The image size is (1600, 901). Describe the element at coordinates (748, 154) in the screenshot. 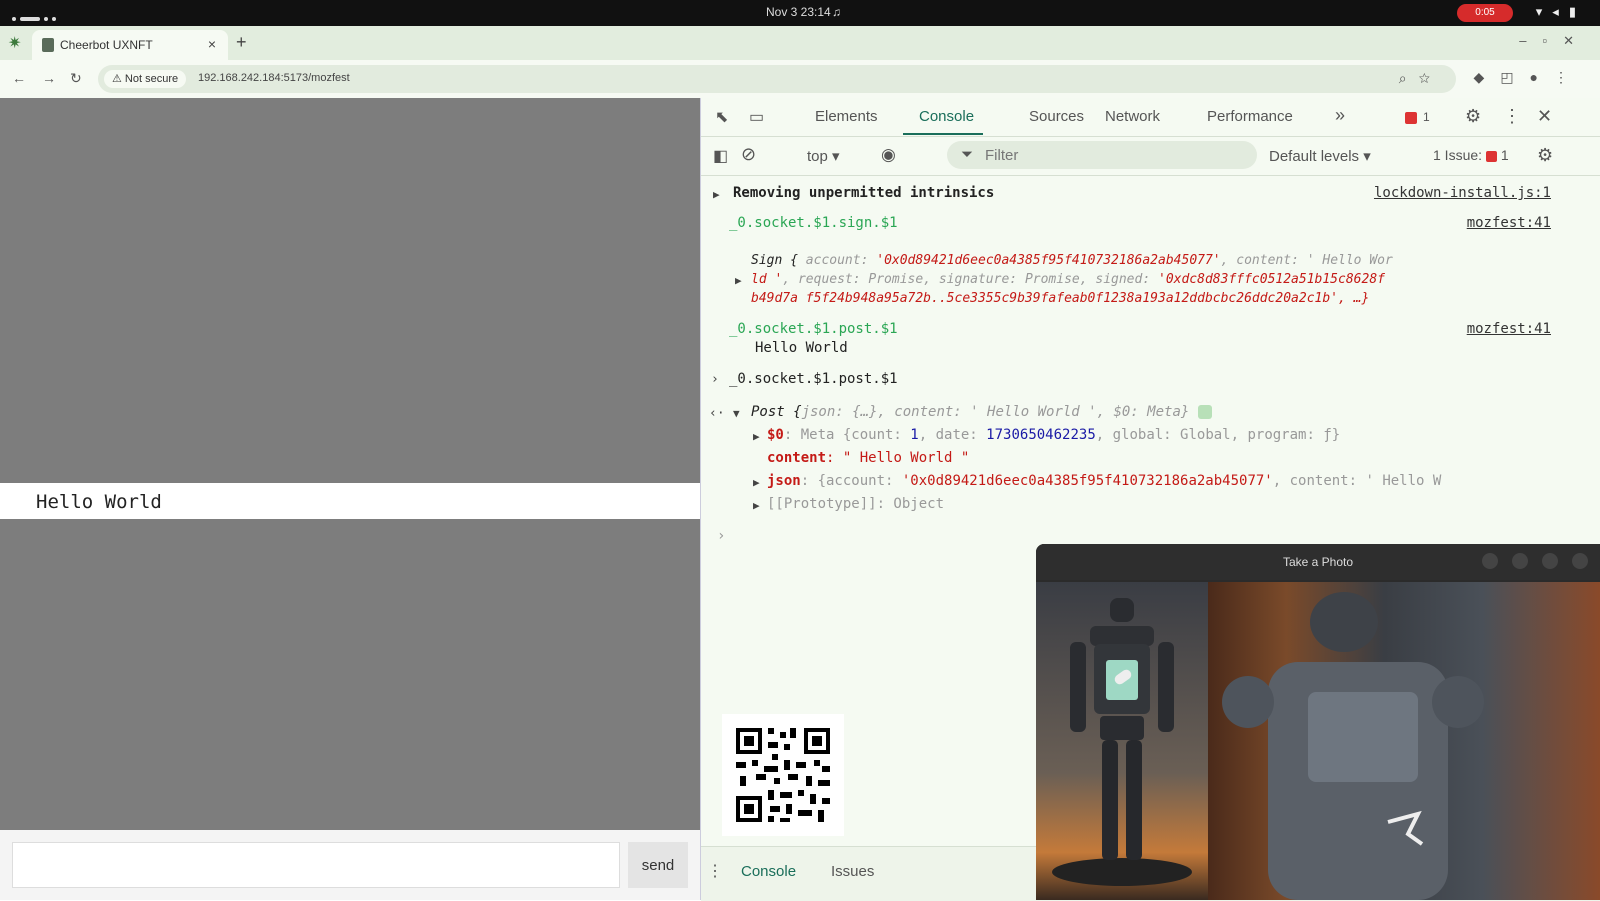

I see `clear-console-icon: ⊘` at that location.